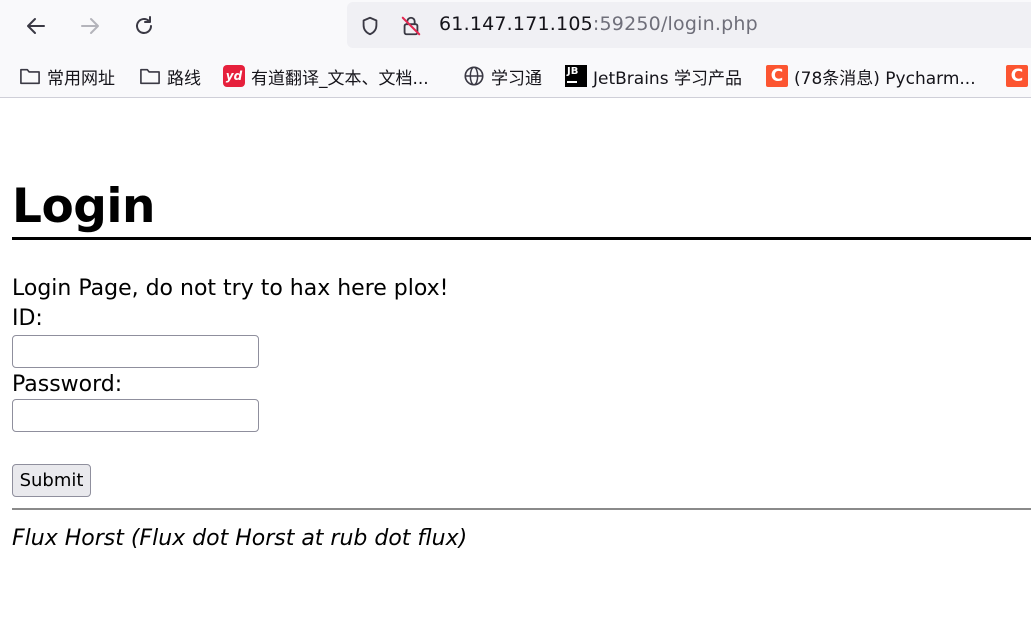 Image resolution: width=1031 pixels, height=640 pixels. Describe the element at coordinates (370, 26) in the screenshot. I see `shield-icon` at that location.